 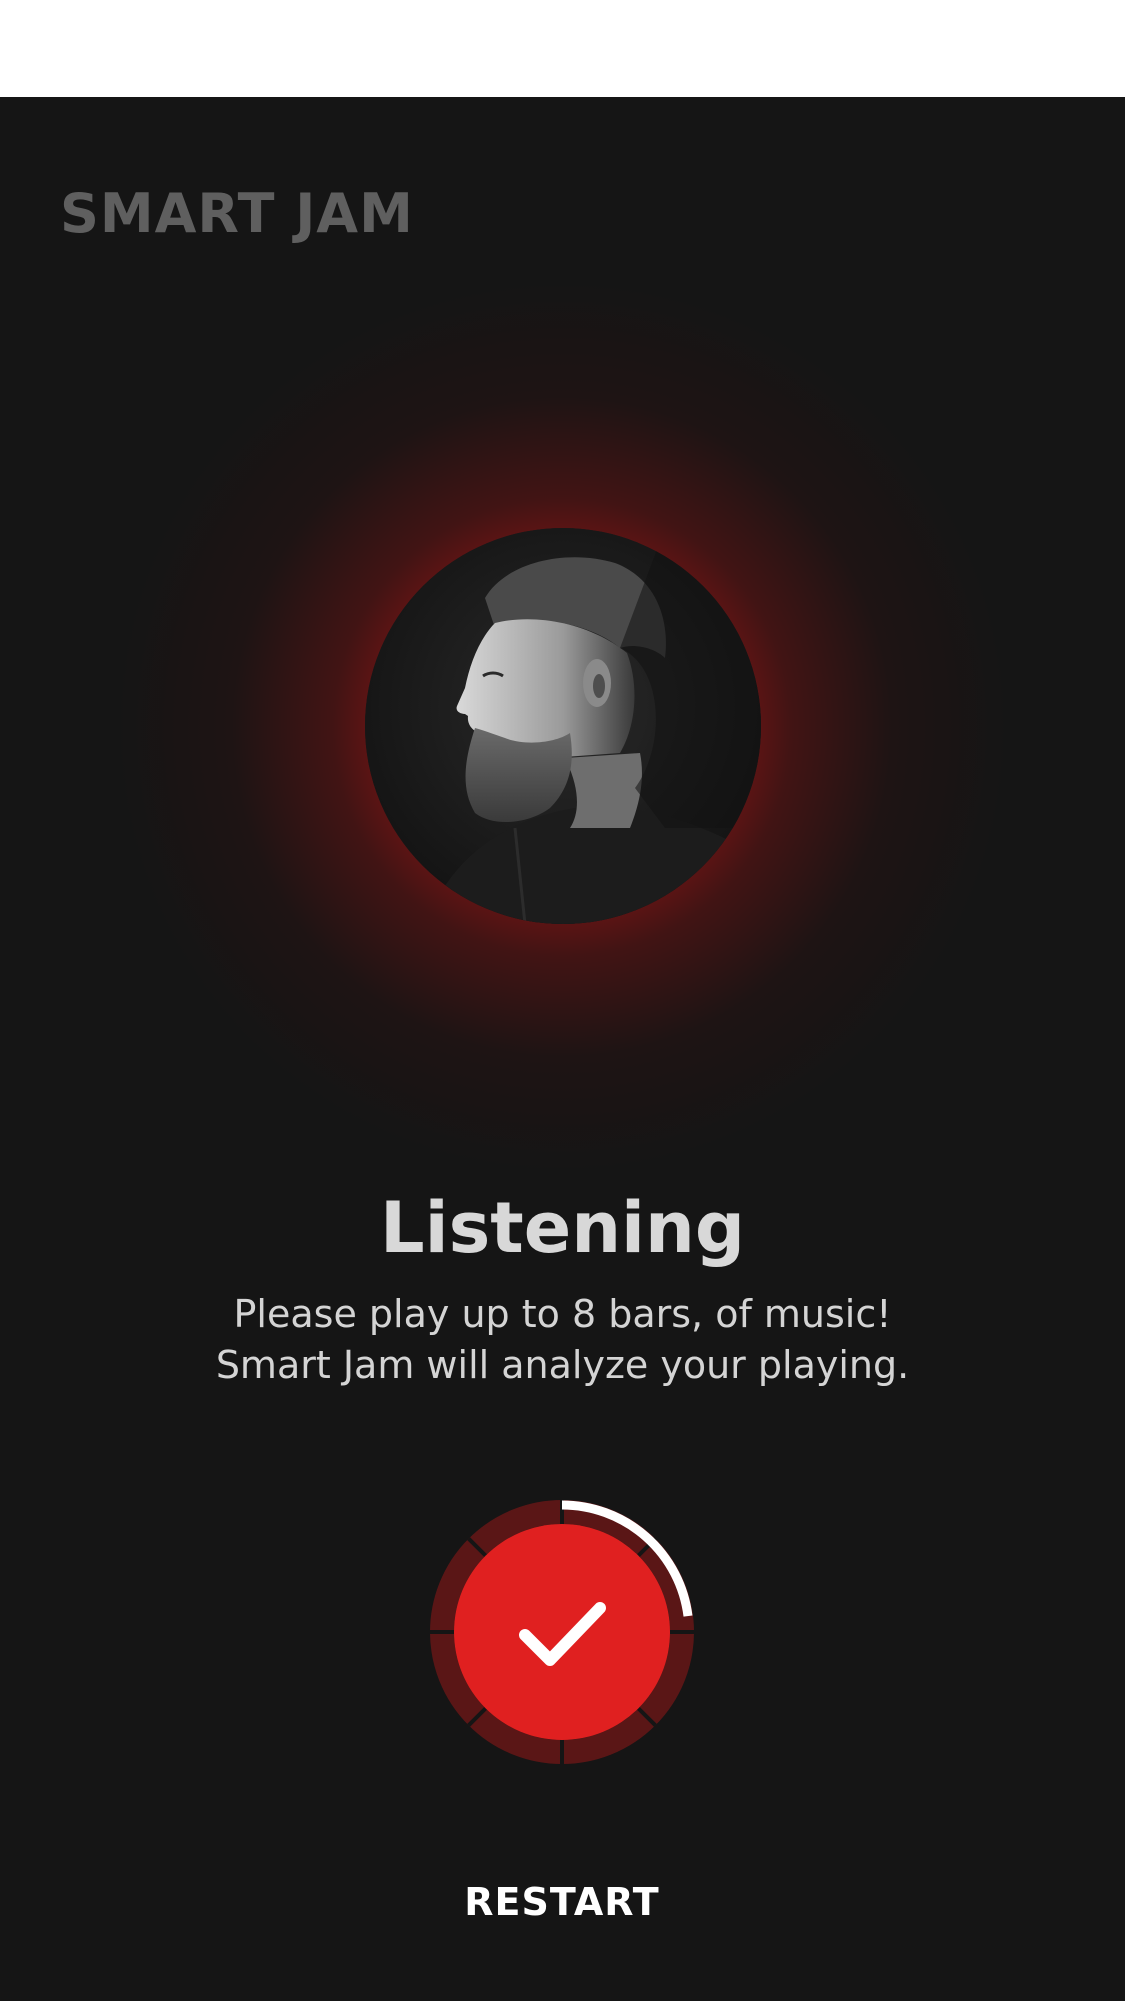 I want to click on restart-button: RESTART, so click(x=562, y=1902).